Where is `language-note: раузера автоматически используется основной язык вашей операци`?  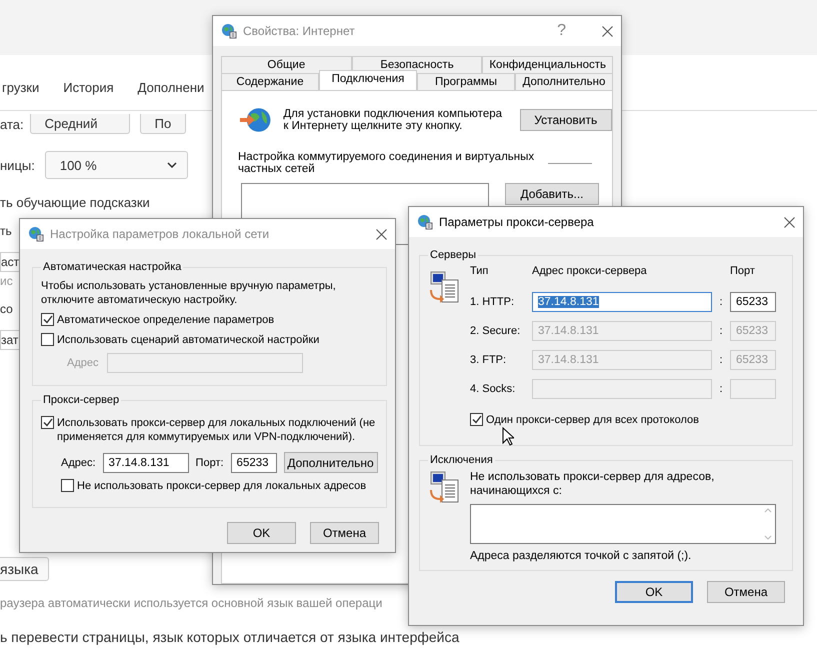
language-note: раузера автоматически используется основной язык вашей операци is located at coordinates (191, 603).